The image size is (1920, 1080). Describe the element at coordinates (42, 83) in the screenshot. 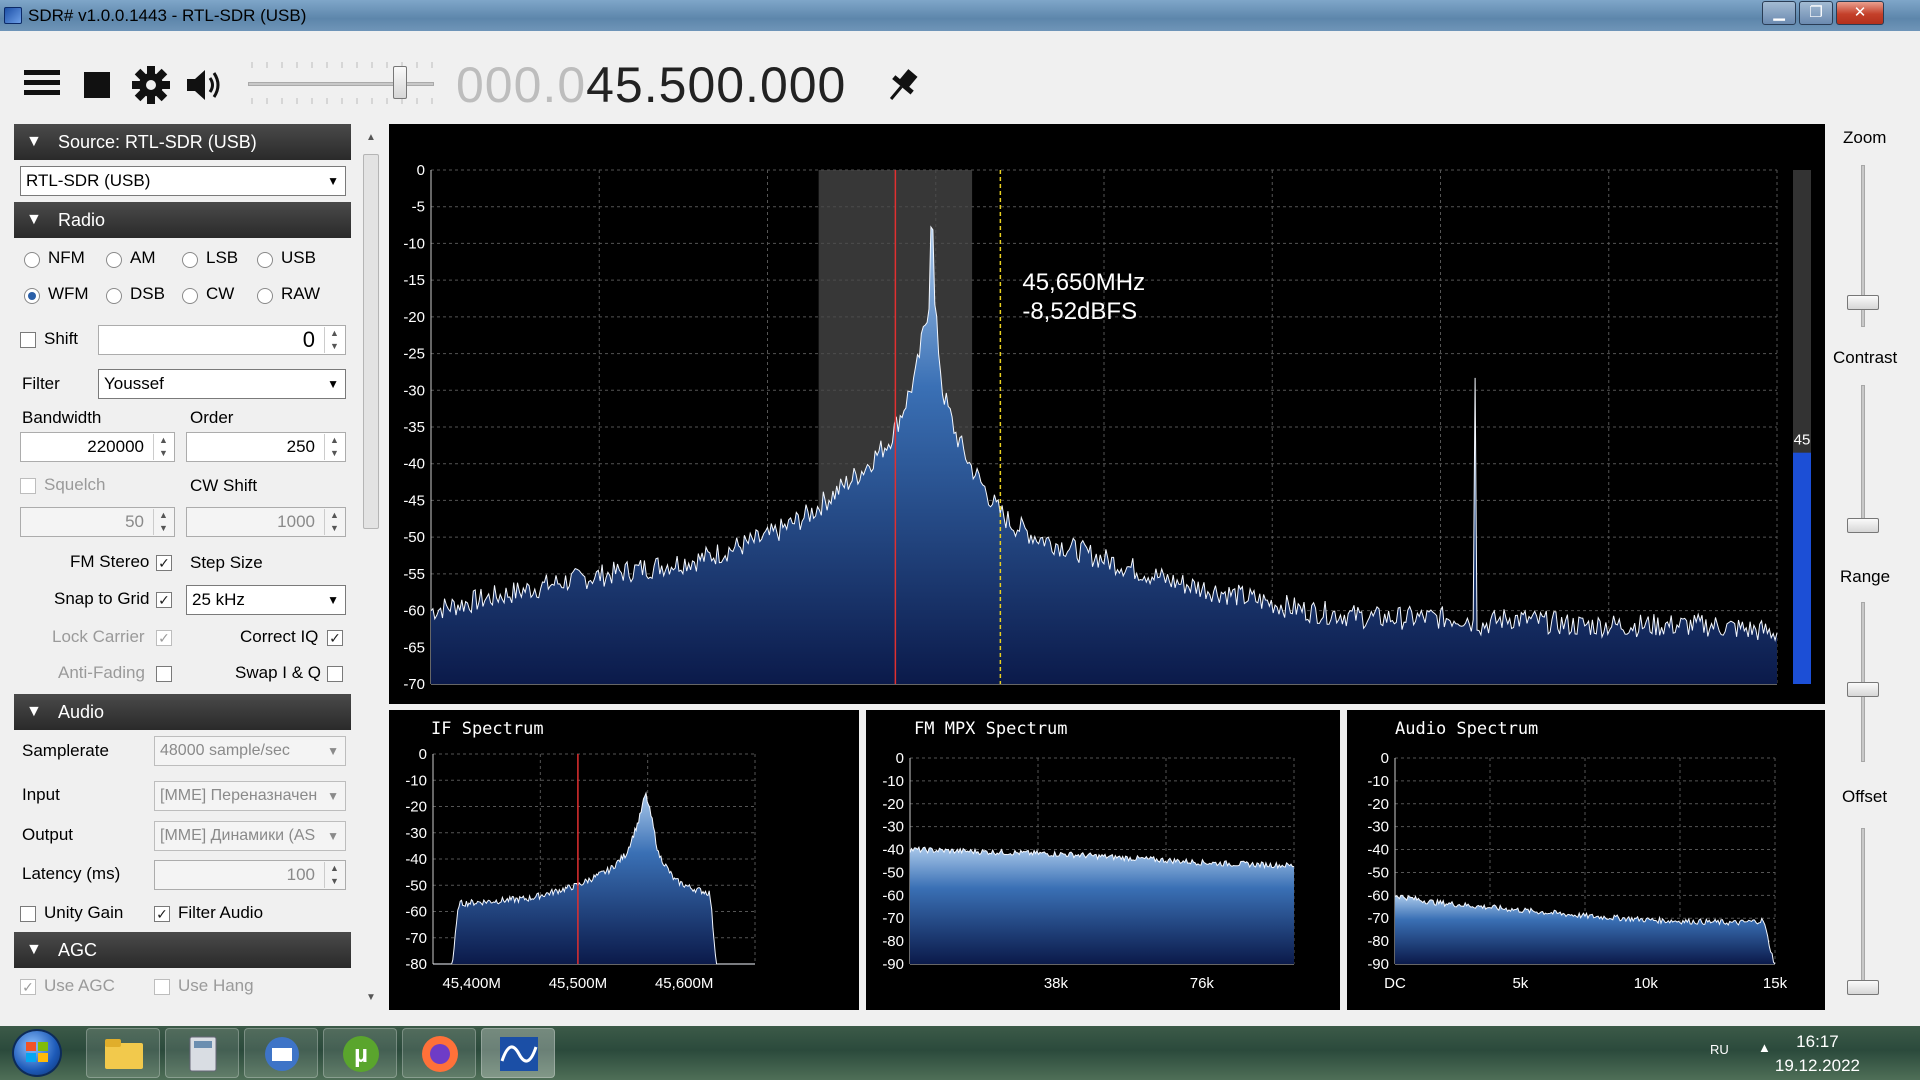

I see `hamburger-menu-icon` at that location.